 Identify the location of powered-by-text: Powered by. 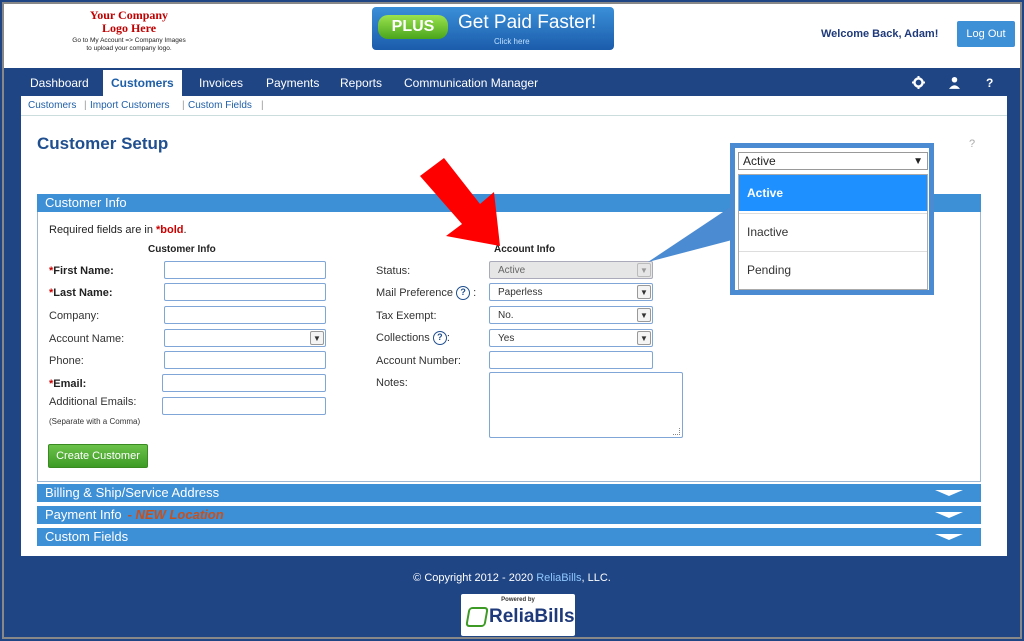
(518, 600).